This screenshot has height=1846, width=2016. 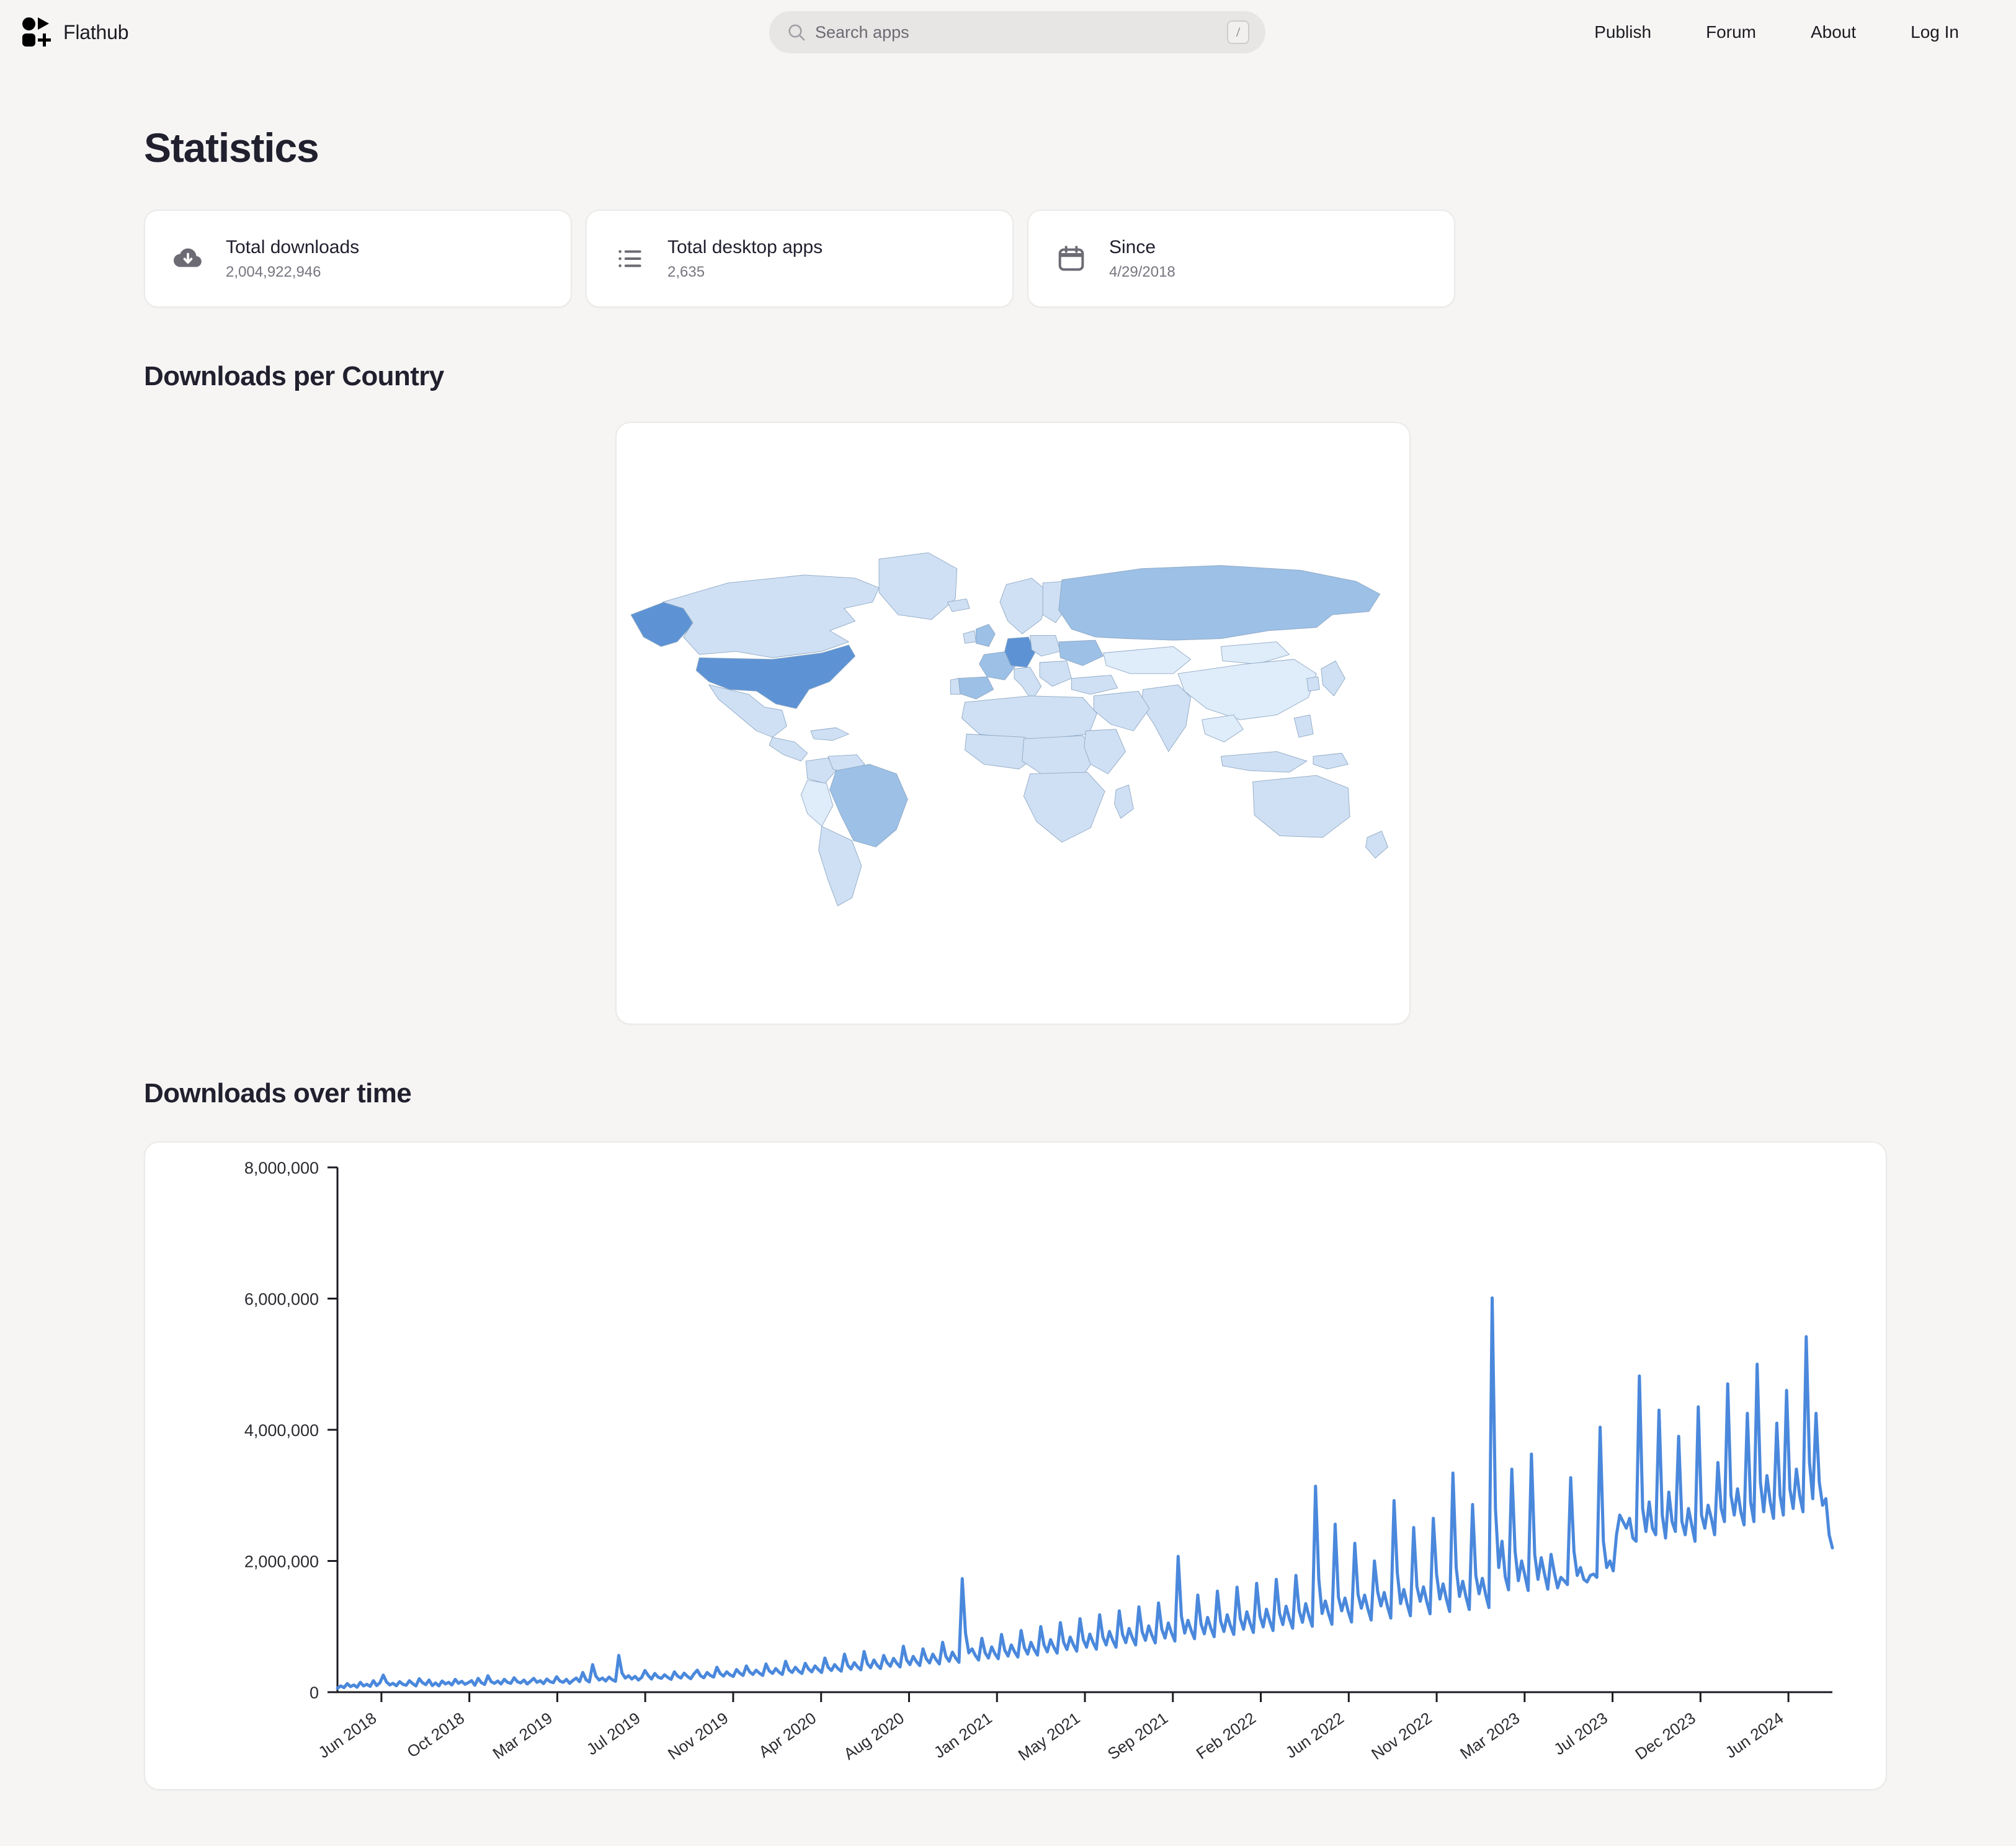 What do you see at coordinates (1071, 258) in the screenshot?
I see `calendar-icon` at bounding box center [1071, 258].